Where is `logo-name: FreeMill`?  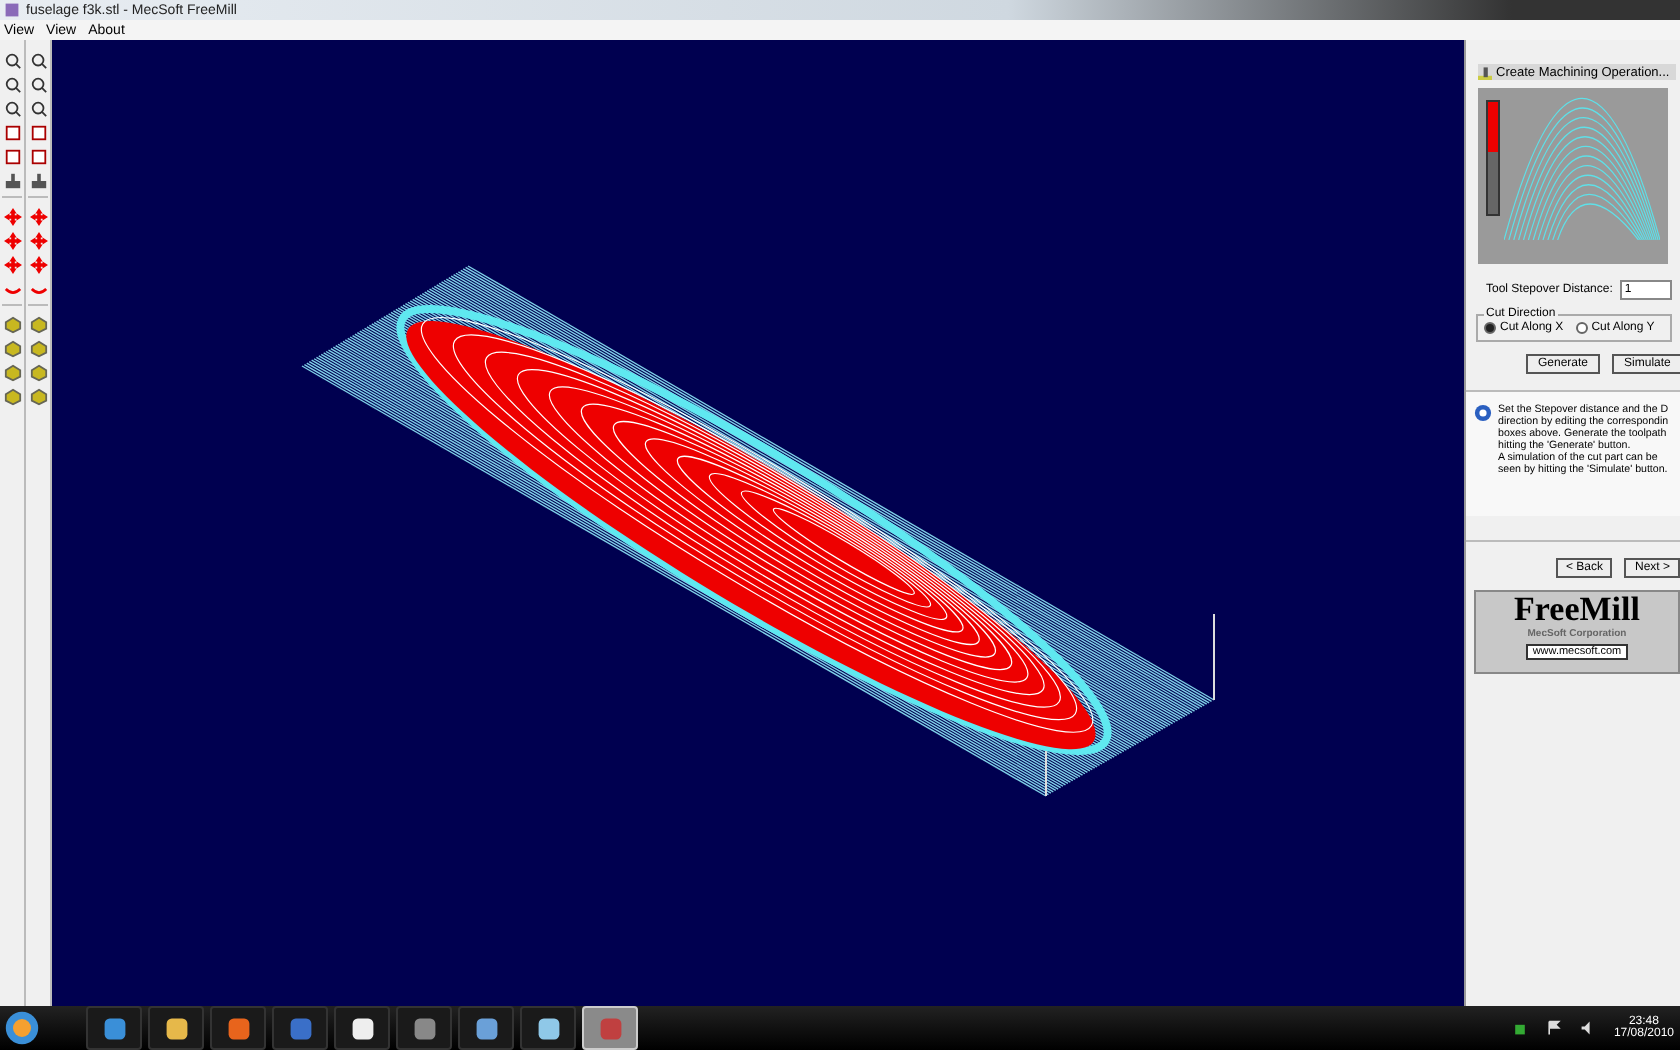 logo-name: FreeMill is located at coordinates (1577, 610).